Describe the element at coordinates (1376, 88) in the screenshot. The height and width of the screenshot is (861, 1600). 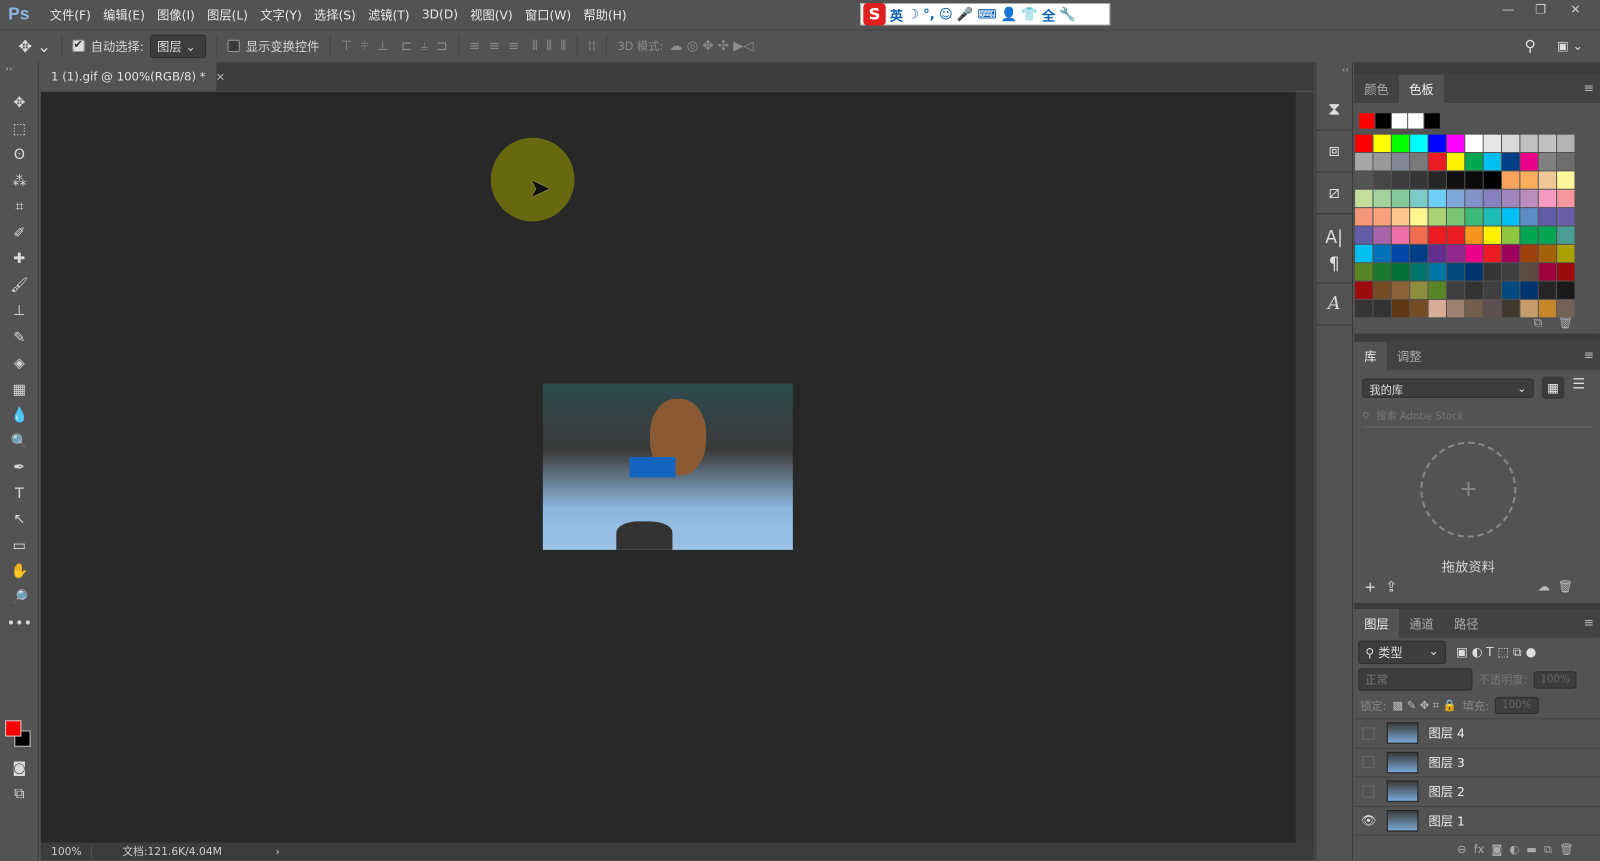
I see `tab-color: 颜色` at that location.